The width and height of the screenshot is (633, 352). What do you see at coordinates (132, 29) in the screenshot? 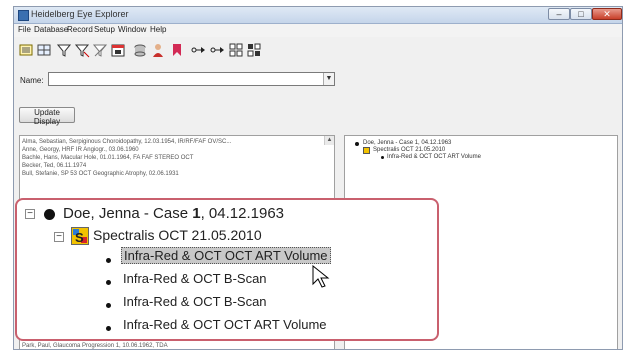
I see `menu-window: Window` at bounding box center [132, 29].